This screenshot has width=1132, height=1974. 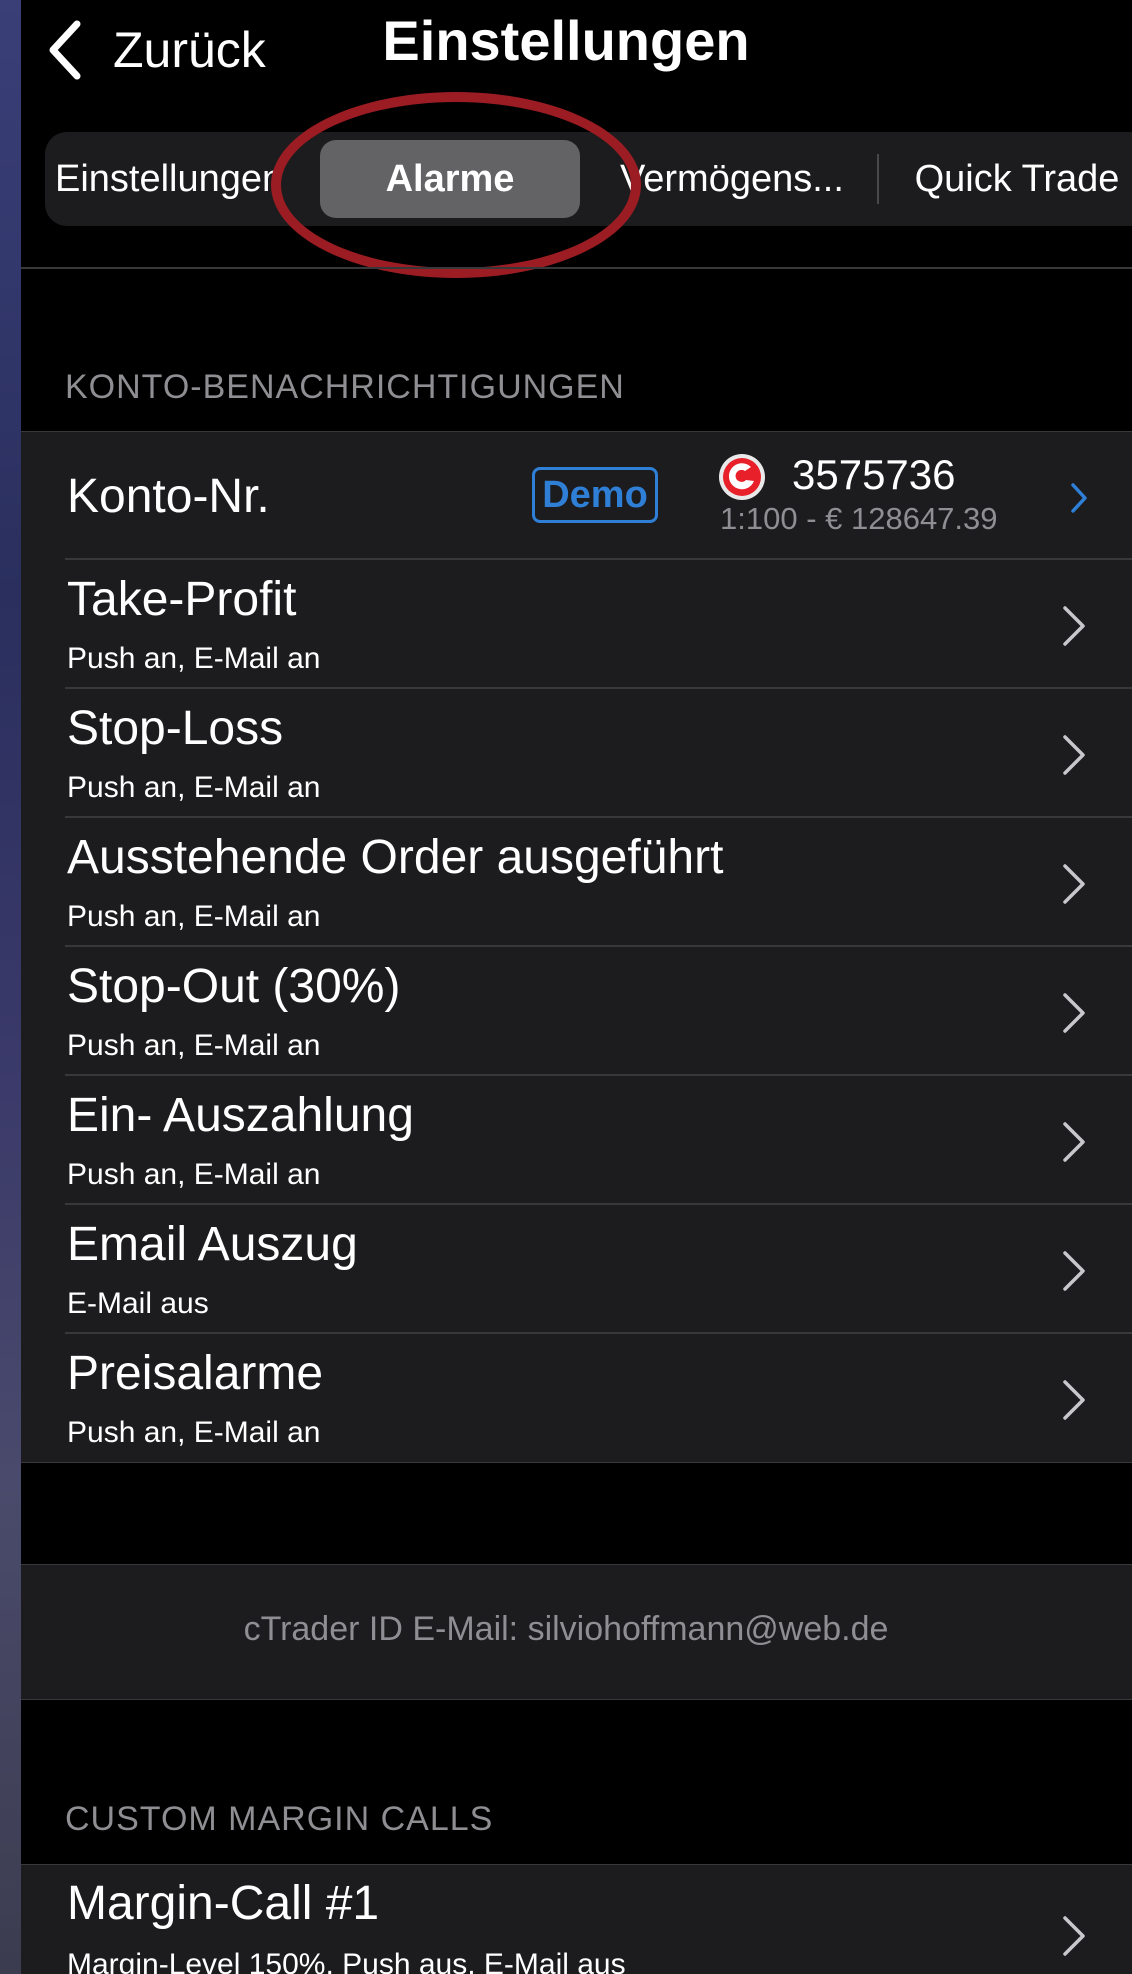 I want to click on account-label: Konto-Nr., so click(x=168, y=496).